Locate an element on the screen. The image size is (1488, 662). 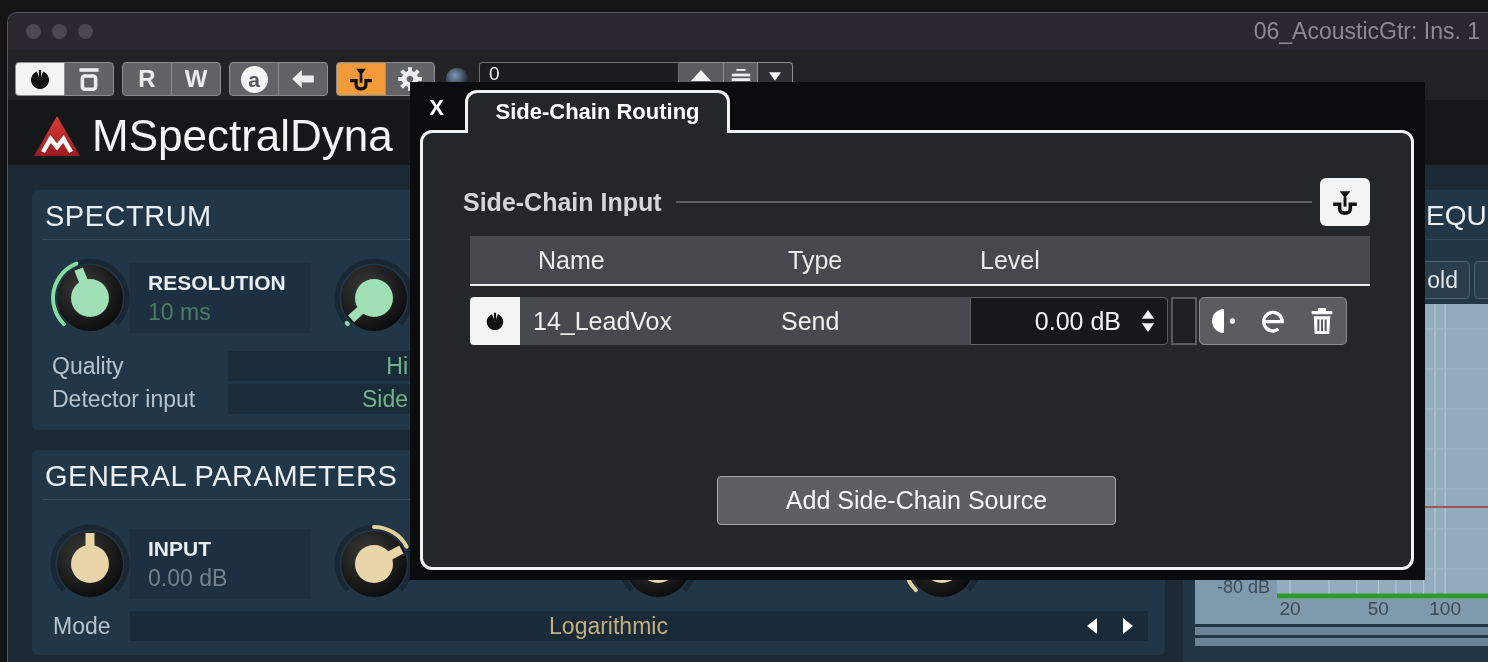
back-button is located at coordinates (303, 79).